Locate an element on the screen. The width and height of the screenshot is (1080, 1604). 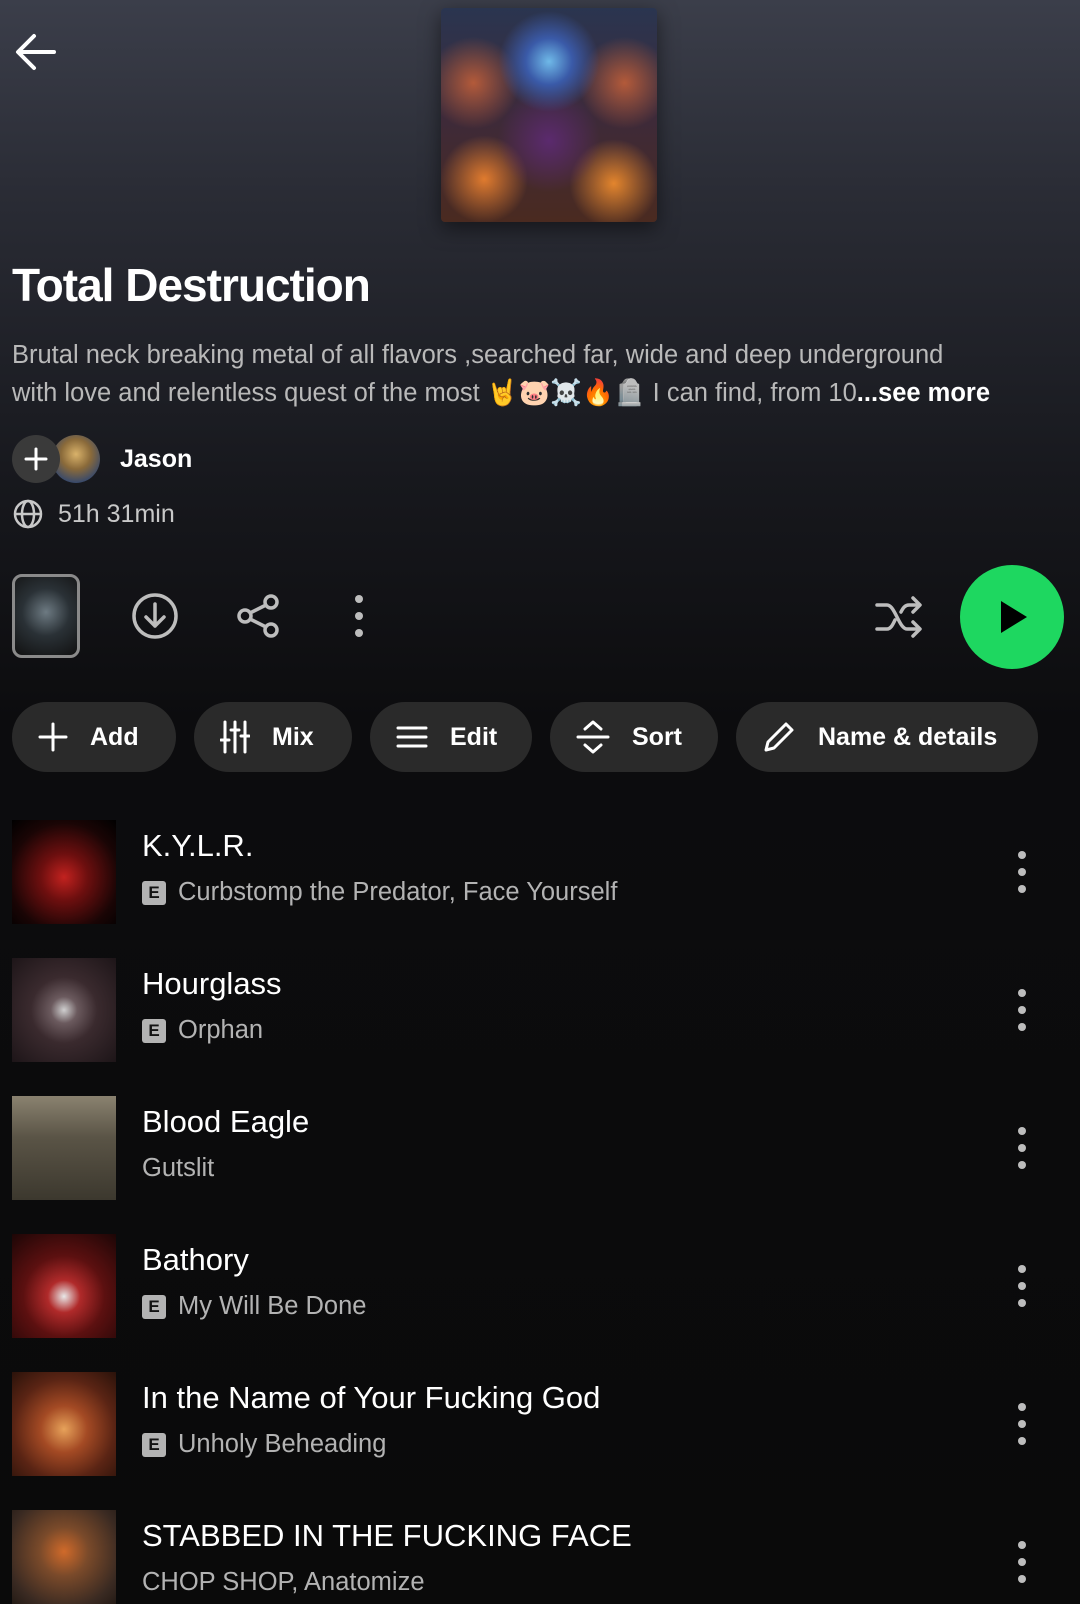
track-row: Blood Eagle Gutslit is located at coordinates (540, 1153).